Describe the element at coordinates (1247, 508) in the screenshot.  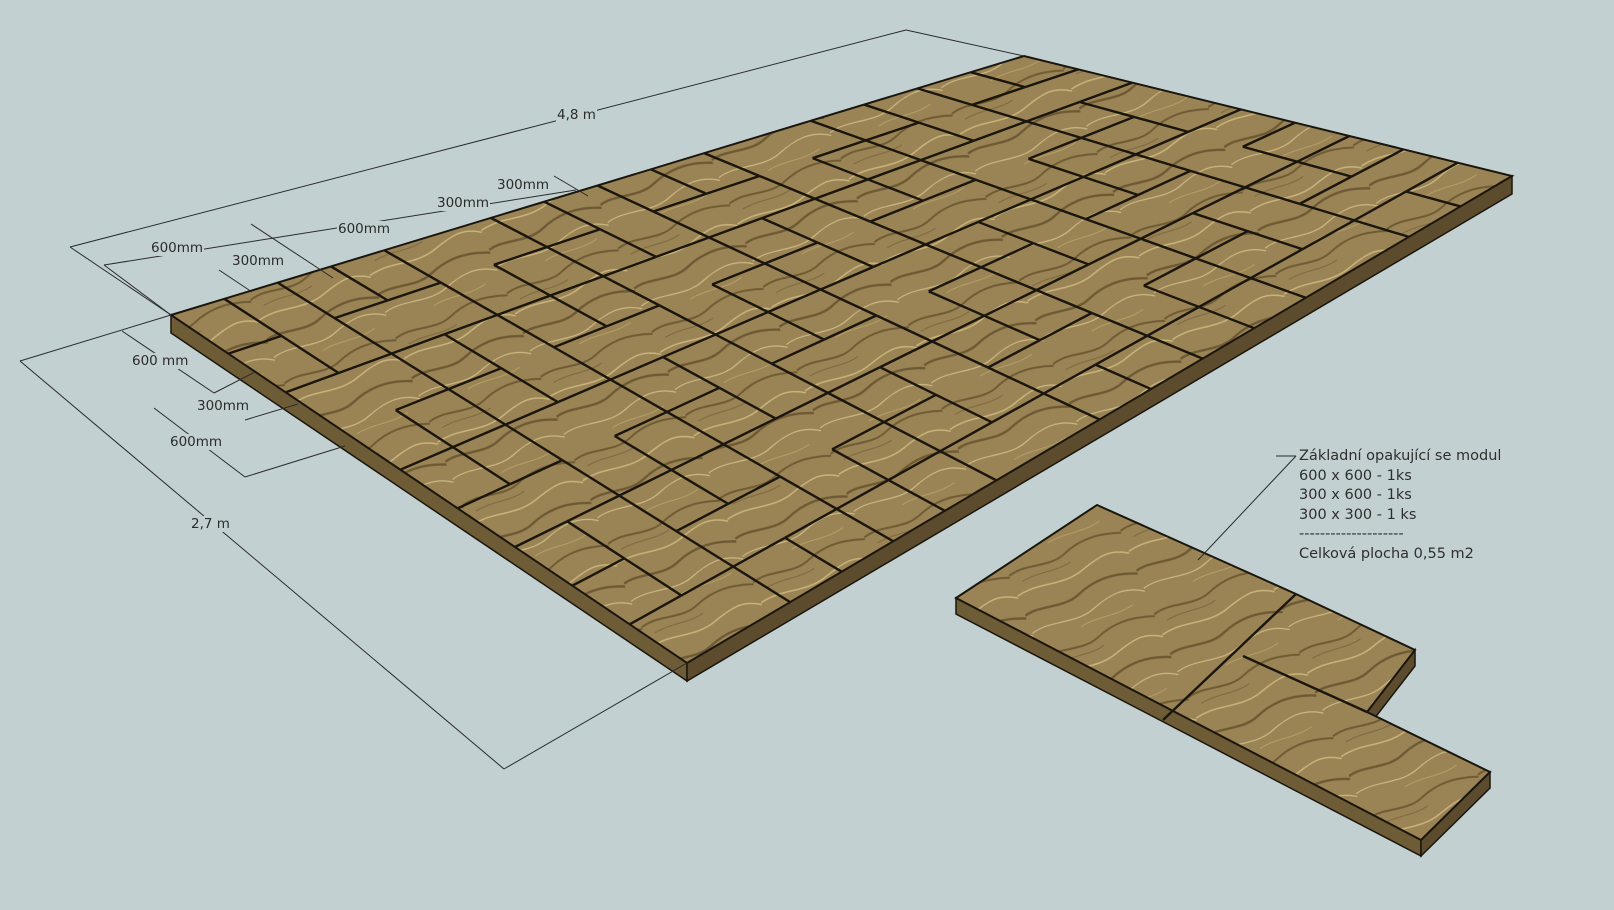
I see `note-leader-line` at that location.